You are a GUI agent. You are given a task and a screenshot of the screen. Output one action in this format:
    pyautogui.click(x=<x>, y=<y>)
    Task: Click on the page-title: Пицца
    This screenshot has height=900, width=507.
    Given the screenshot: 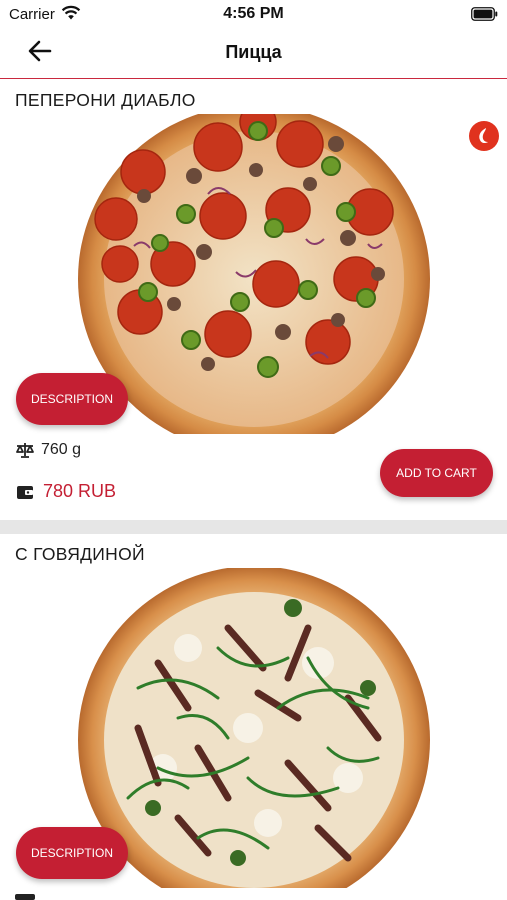 What is the action you would take?
    pyautogui.click(x=253, y=52)
    